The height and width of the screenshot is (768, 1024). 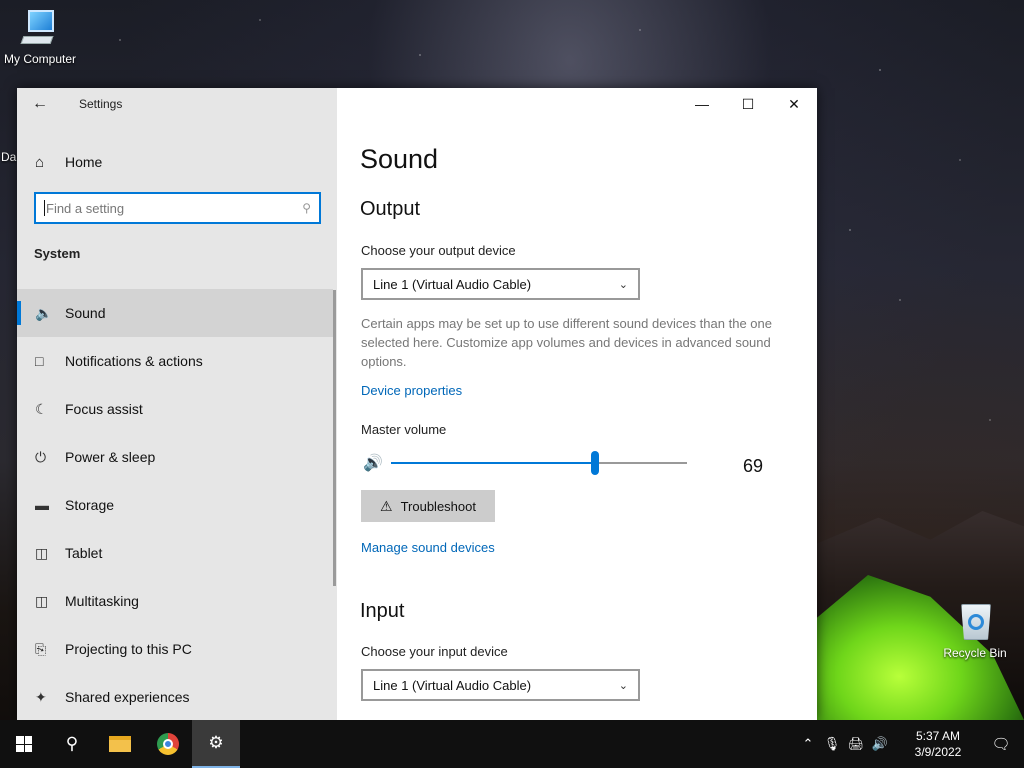 I want to click on sidebar-item-sound: 🔈 Sound, so click(x=175, y=313).